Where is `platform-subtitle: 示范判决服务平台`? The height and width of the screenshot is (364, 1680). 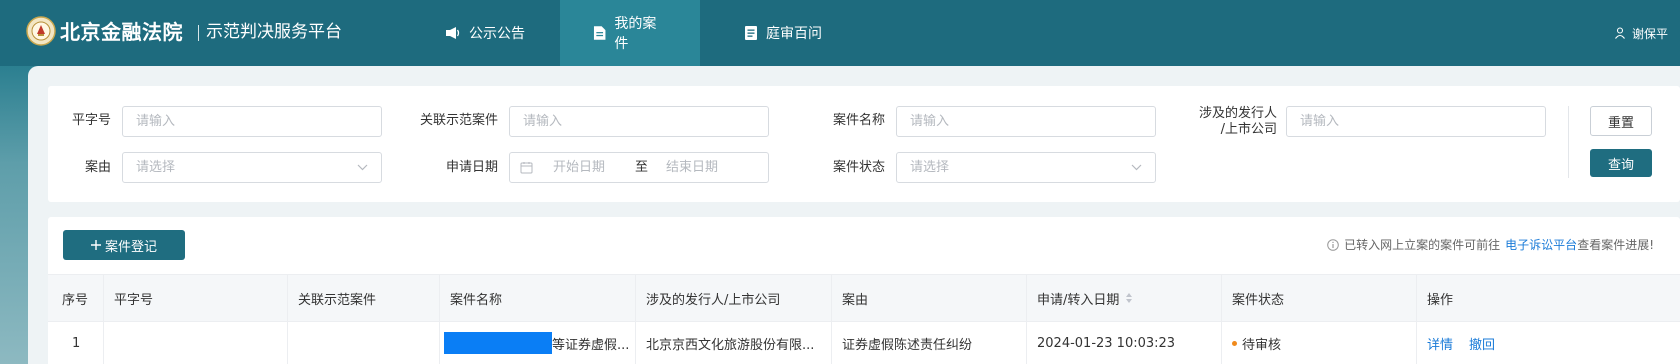
platform-subtitle: 示范判决服务平台 is located at coordinates (274, 32).